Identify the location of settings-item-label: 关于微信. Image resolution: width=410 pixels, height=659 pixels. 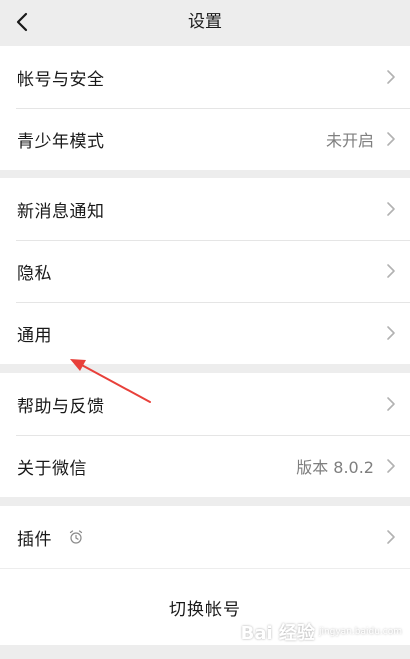
(52, 468).